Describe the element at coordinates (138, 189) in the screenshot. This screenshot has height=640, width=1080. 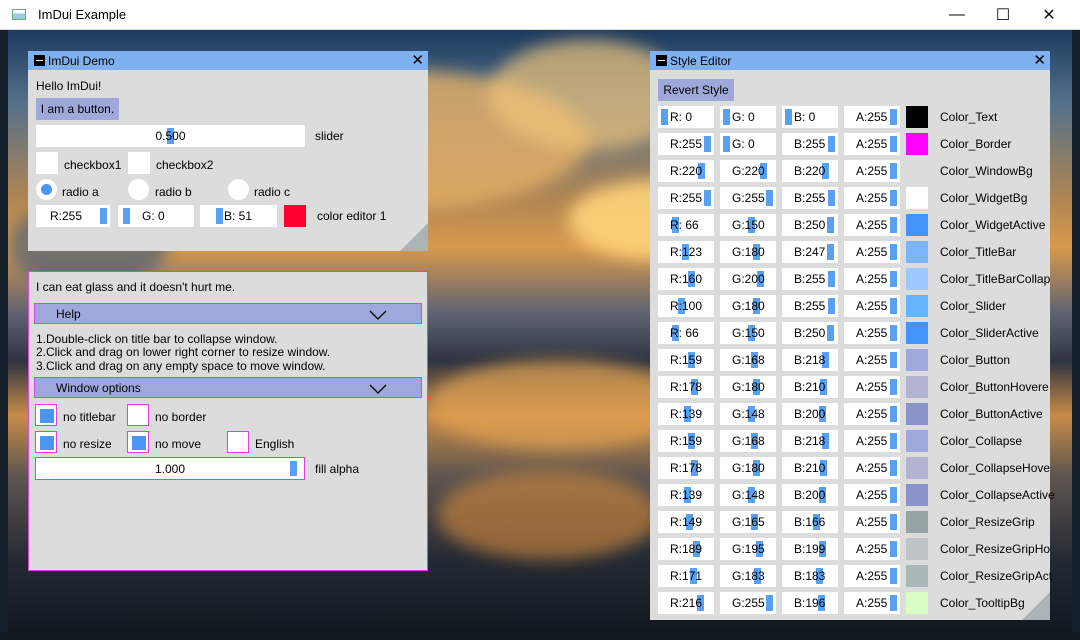
I see `radio-b` at that location.